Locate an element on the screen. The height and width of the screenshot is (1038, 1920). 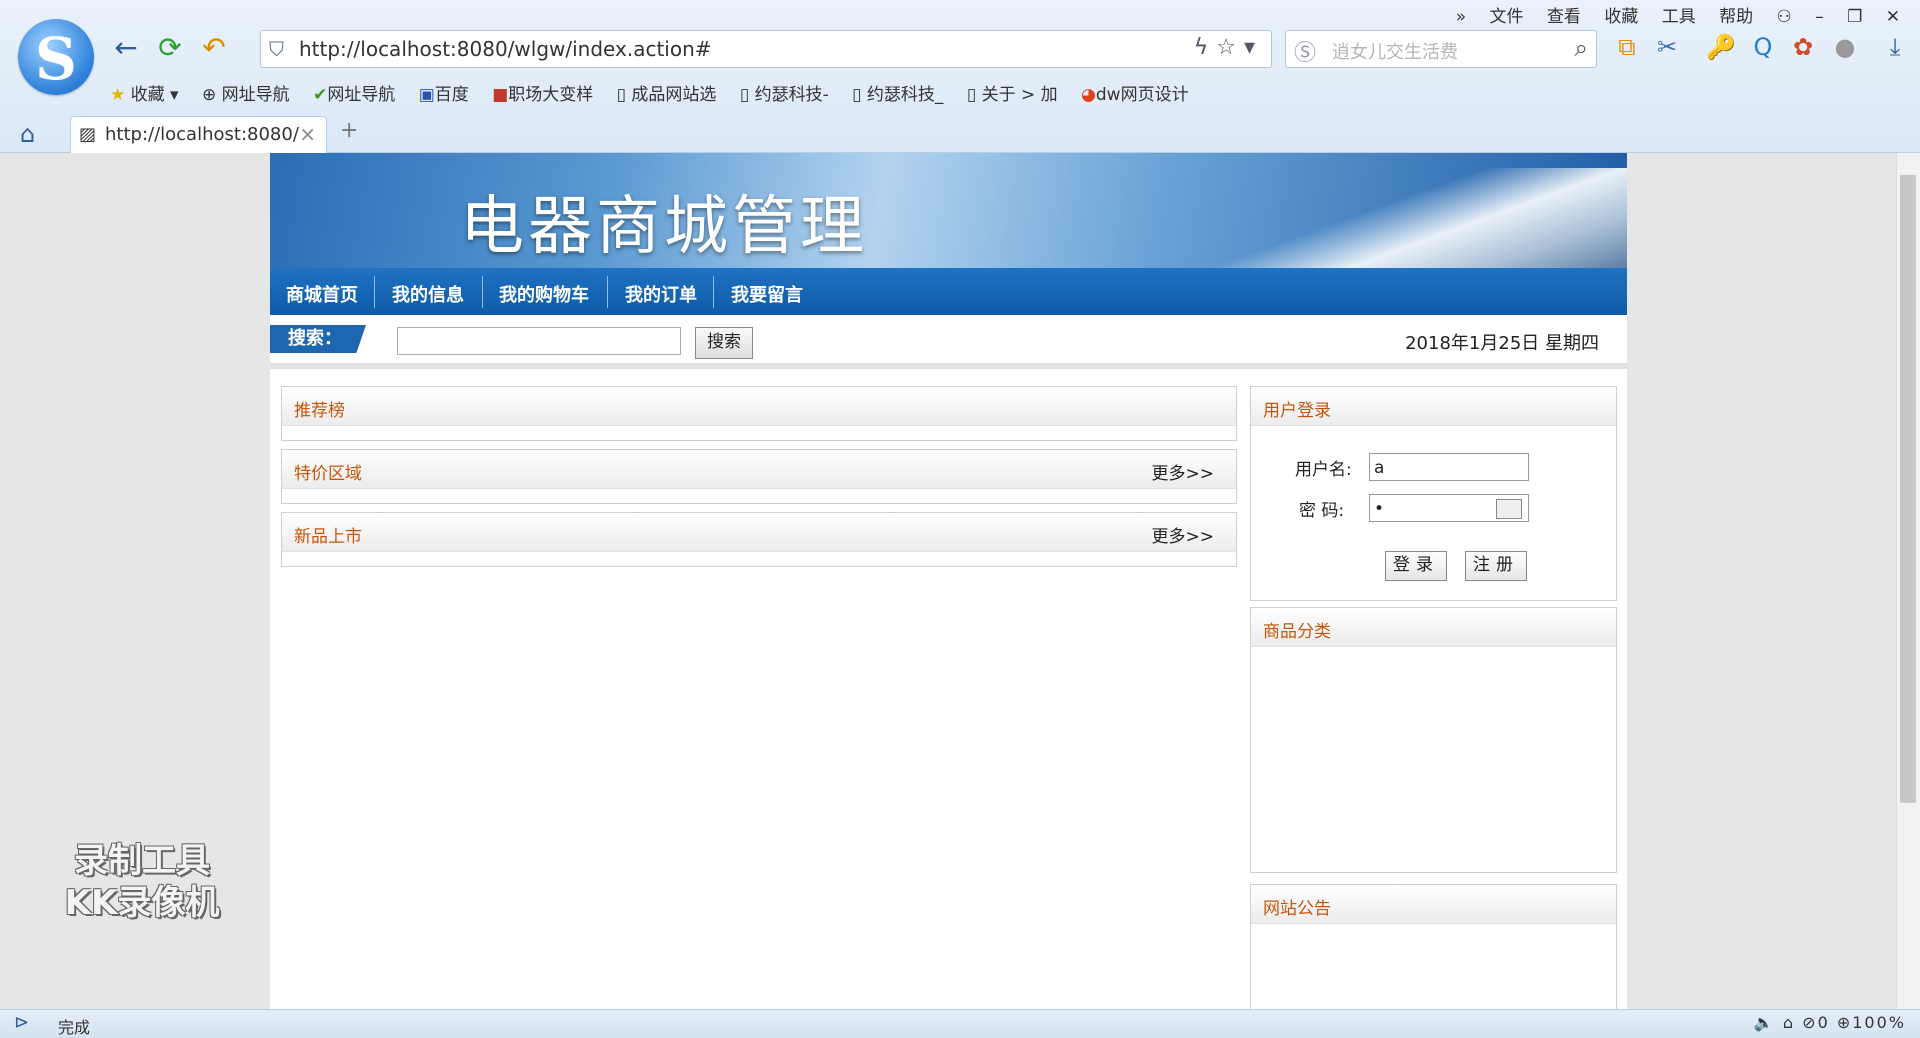
refresh-icon: ⟳ is located at coordinates (170, 48).